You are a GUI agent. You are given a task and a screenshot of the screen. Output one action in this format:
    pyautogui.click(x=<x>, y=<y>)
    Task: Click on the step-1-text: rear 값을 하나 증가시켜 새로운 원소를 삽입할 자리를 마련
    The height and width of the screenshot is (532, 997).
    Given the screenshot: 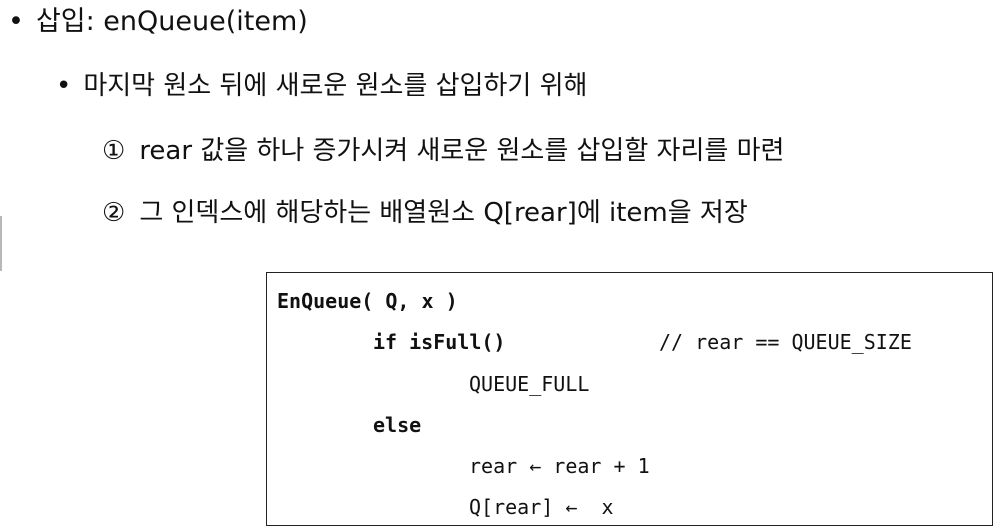 What is the action you would take?
    pyautogui.click(x=462, y=151)
    